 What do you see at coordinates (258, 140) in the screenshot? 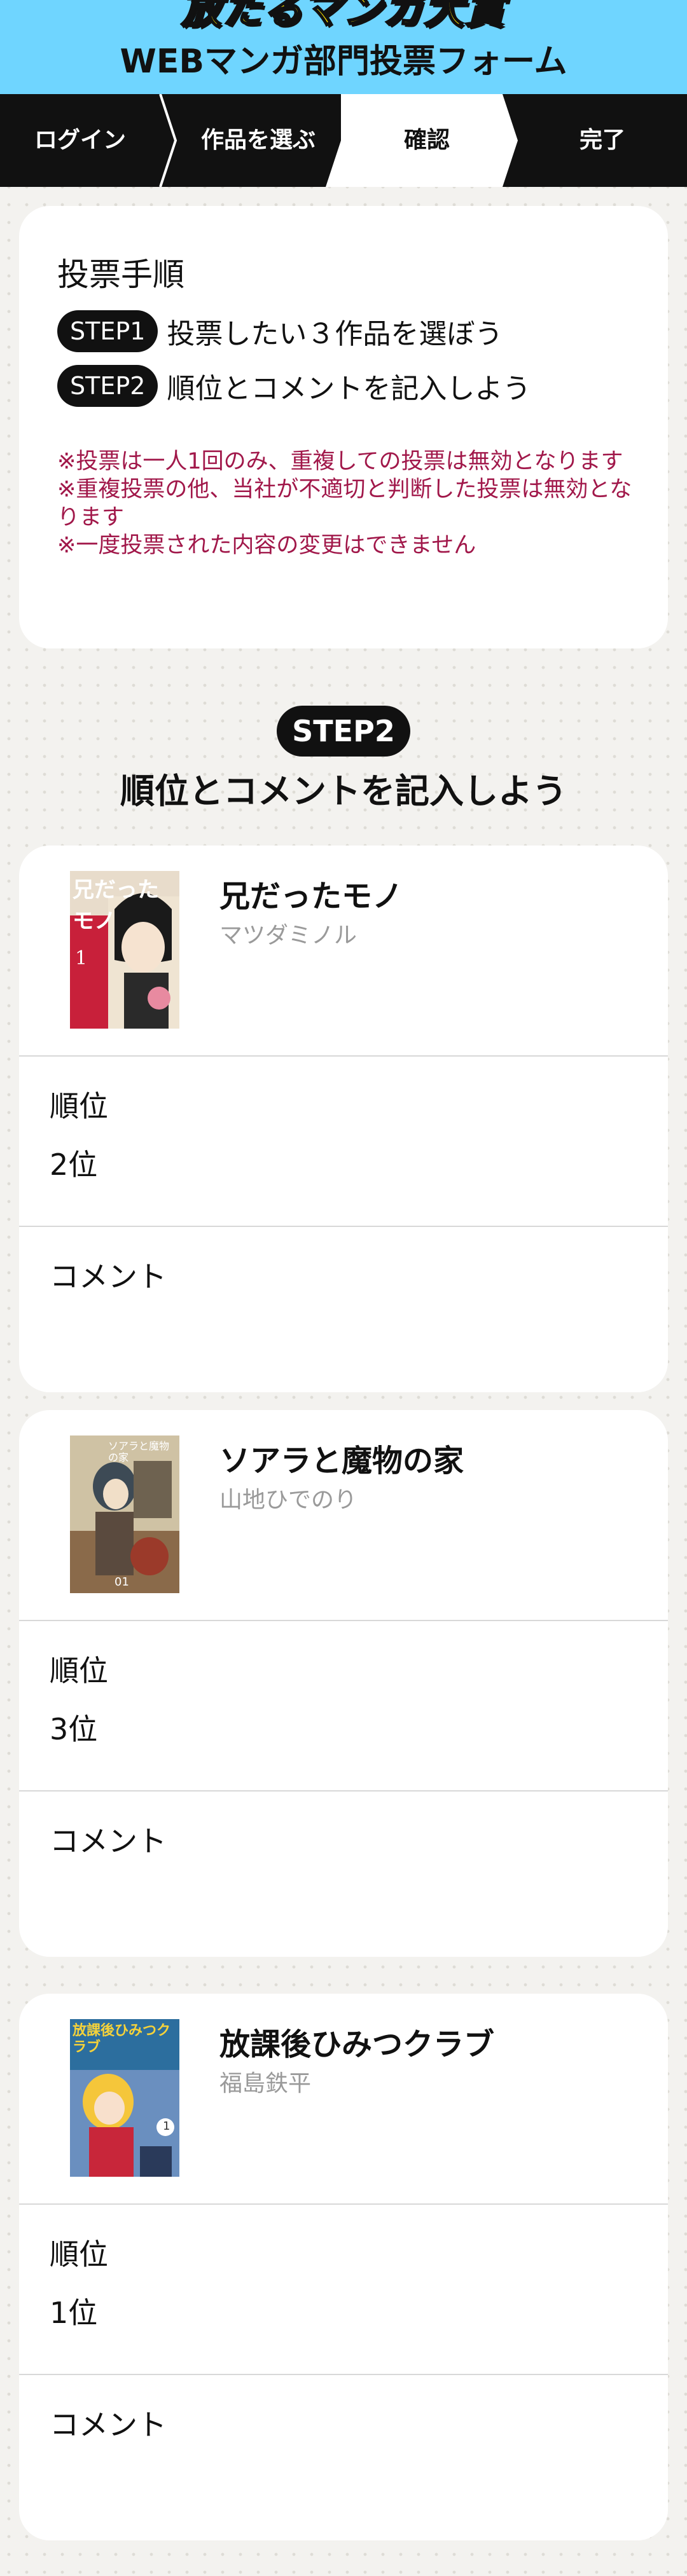
I see `step-select-works: 作品を選ぶ` at bounding box center [258, 140].